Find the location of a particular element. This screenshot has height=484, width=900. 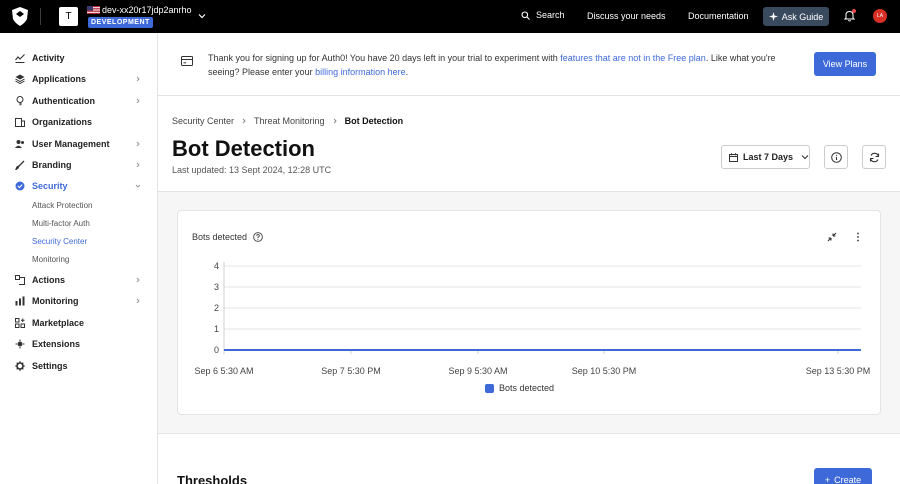

breadcrumb-security-center: Security Center is located at coordinates (203, 121).